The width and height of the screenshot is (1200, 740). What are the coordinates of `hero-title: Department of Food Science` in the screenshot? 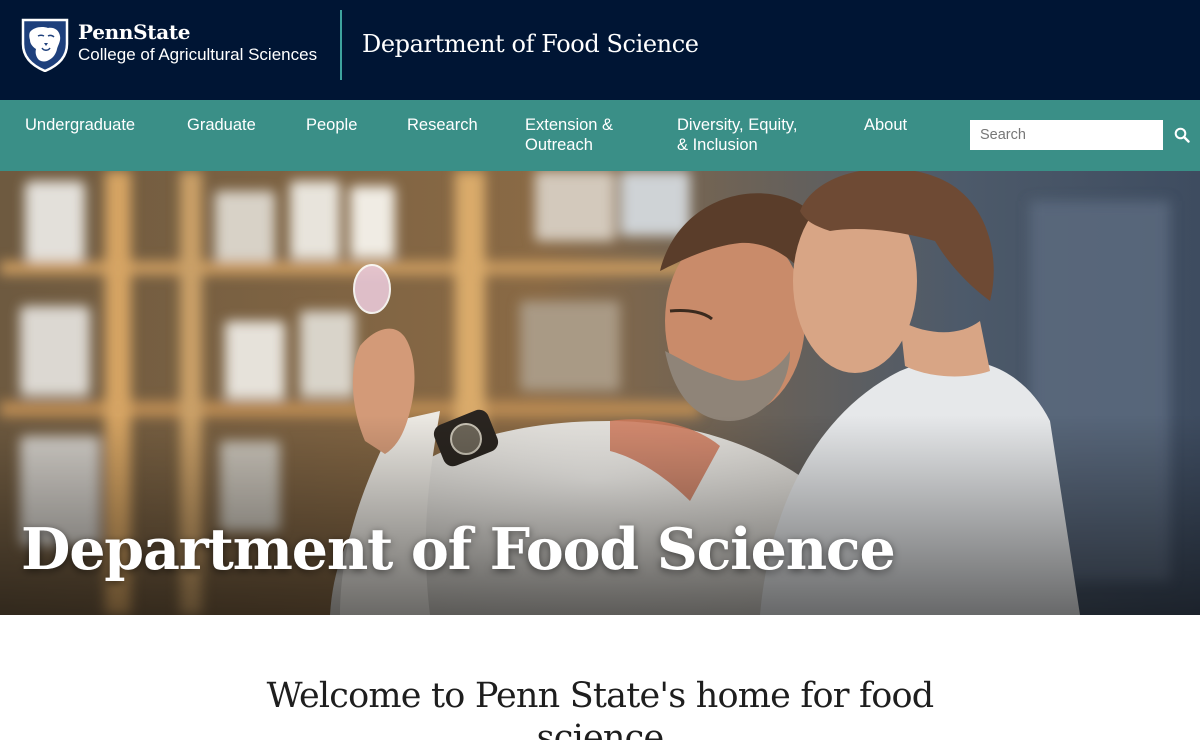 It's located at (458, 549).